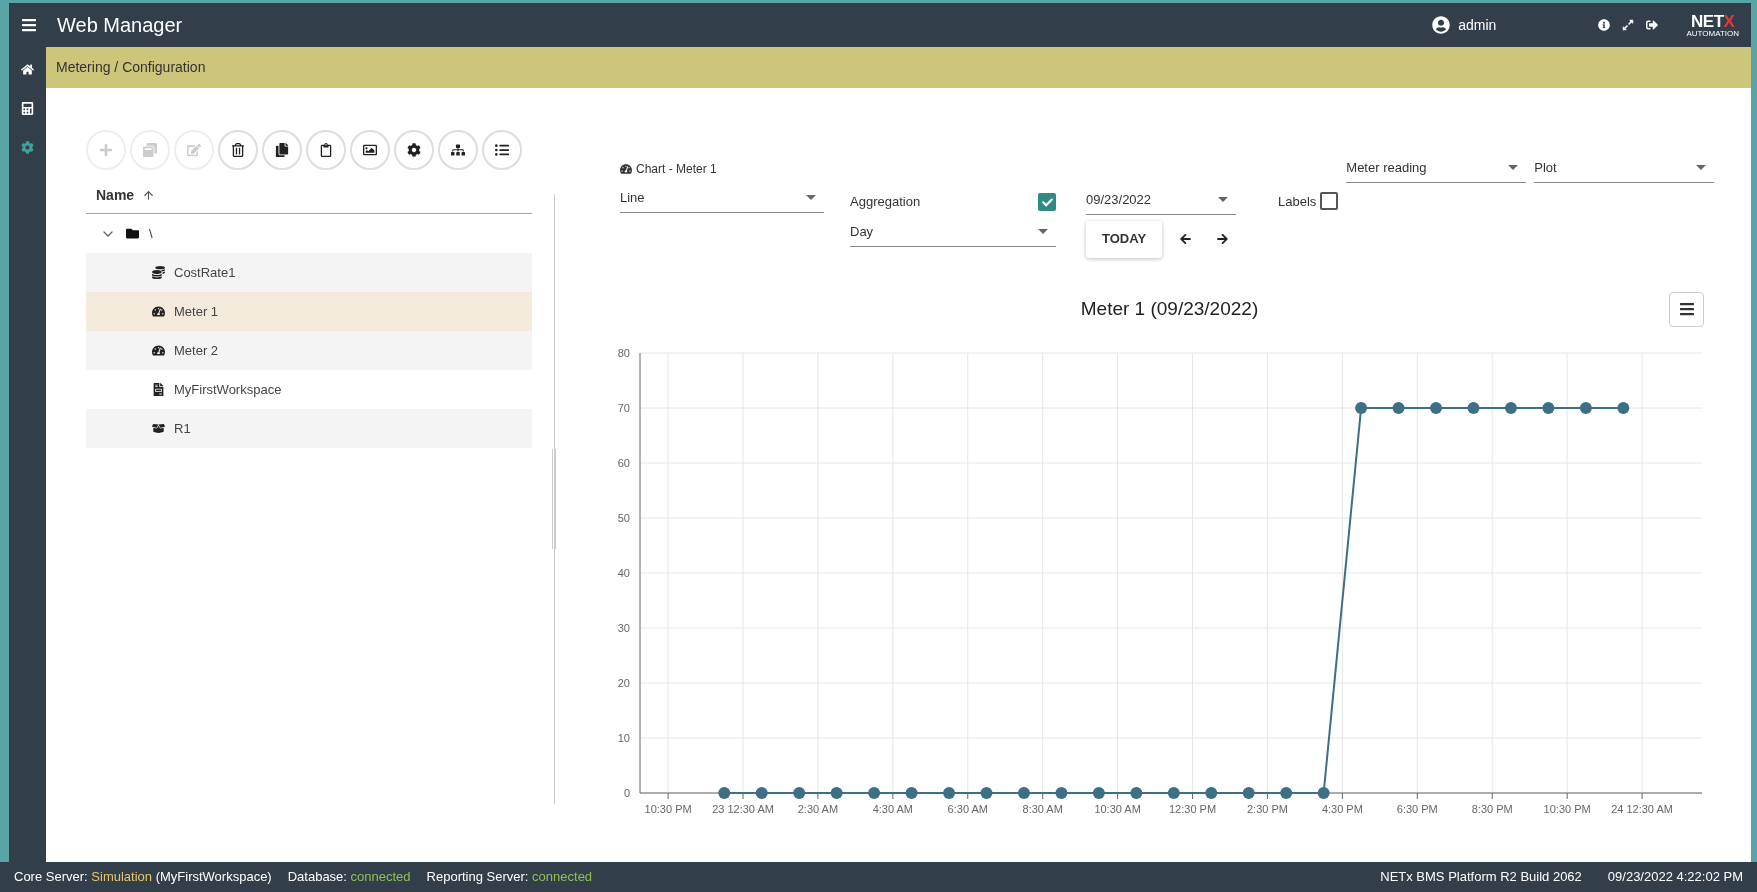  I want to click on today-button: TODAY, so click(1124, 239).